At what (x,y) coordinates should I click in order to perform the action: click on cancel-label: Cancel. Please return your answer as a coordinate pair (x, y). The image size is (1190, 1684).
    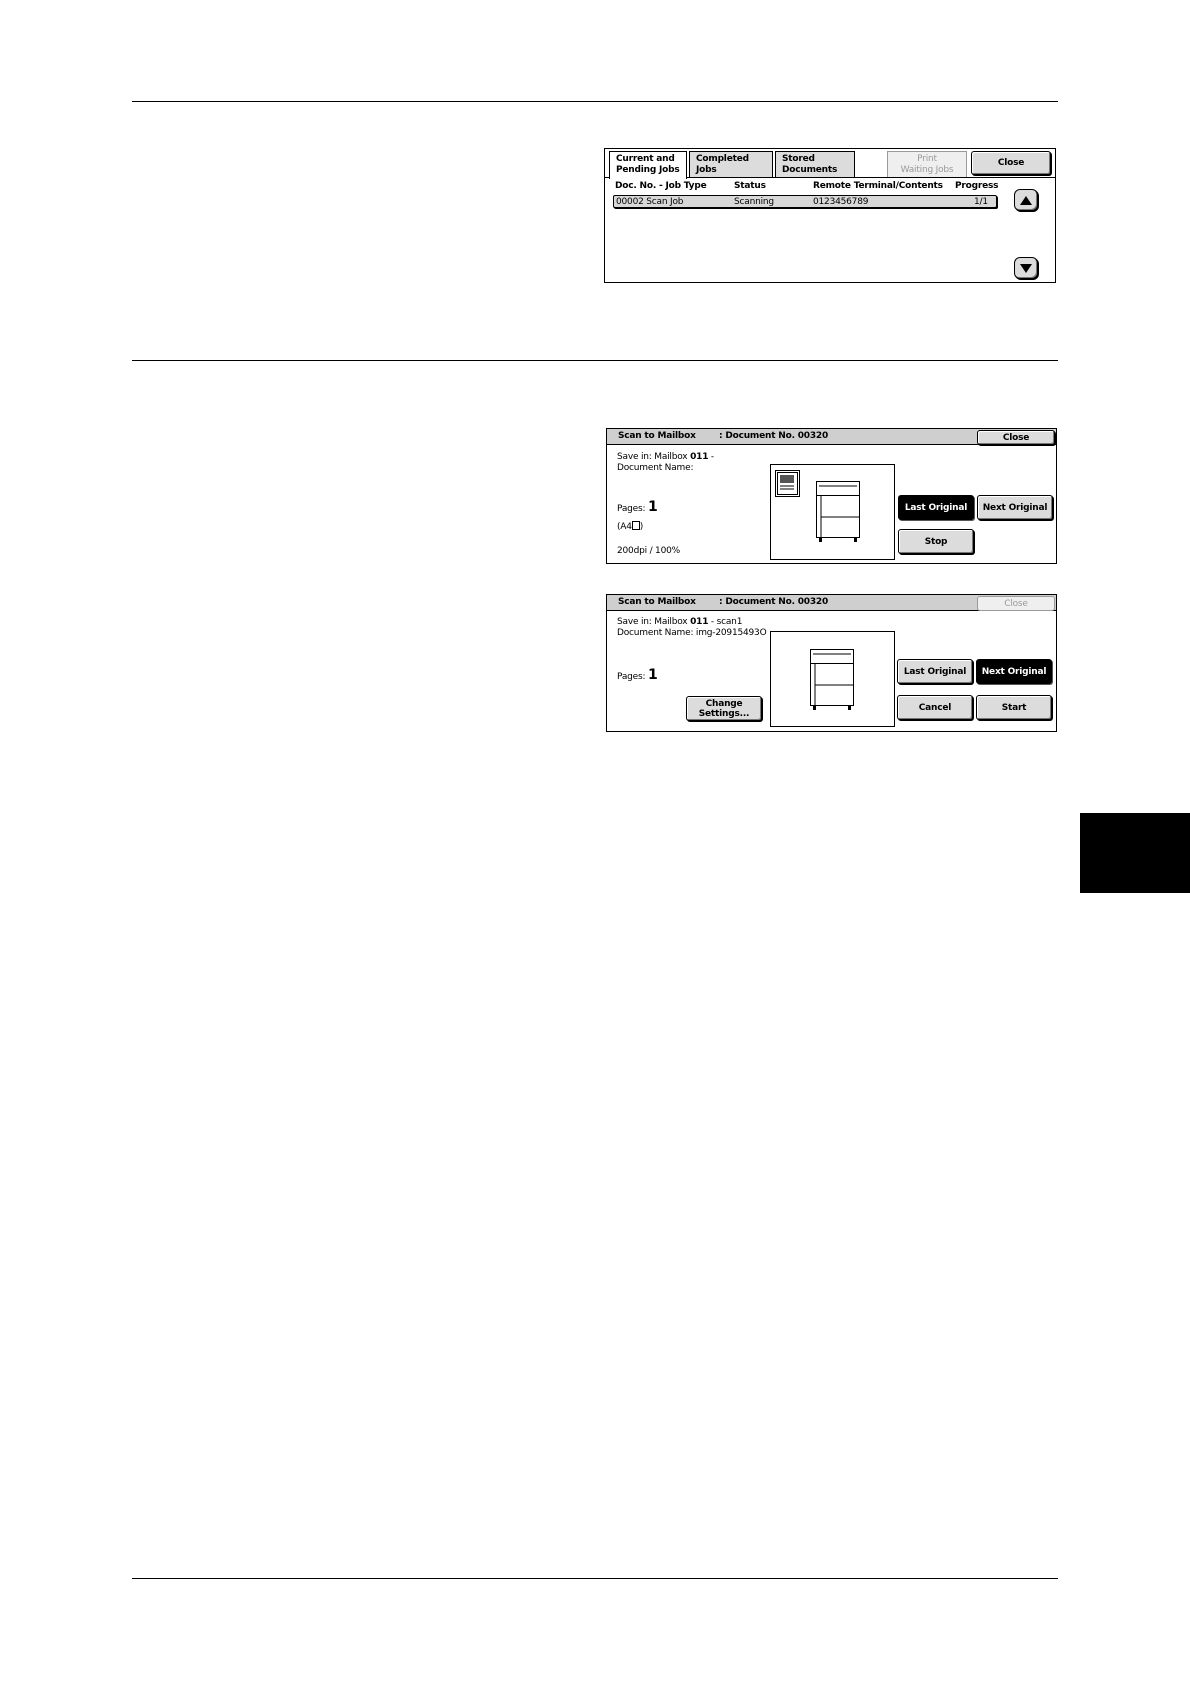
    Looking at the image, I should click on (935, 707).